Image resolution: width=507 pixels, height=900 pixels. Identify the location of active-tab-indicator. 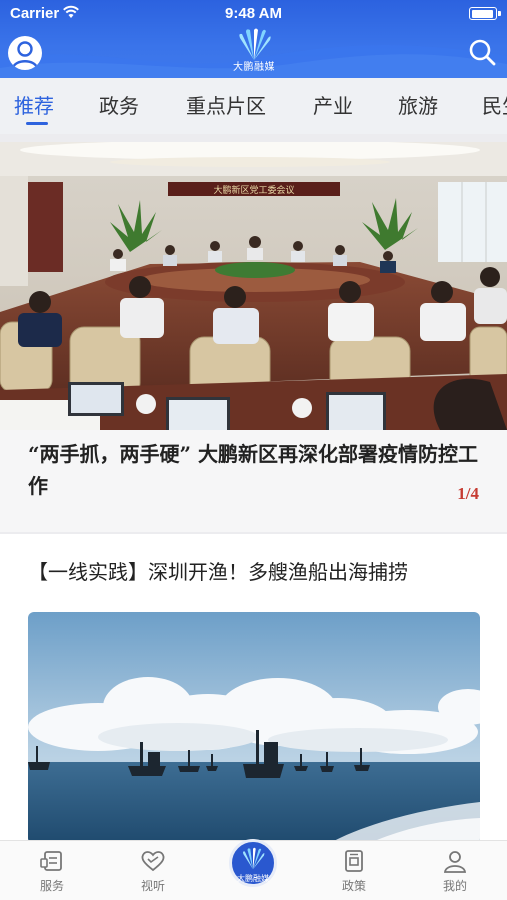
(37, 123).